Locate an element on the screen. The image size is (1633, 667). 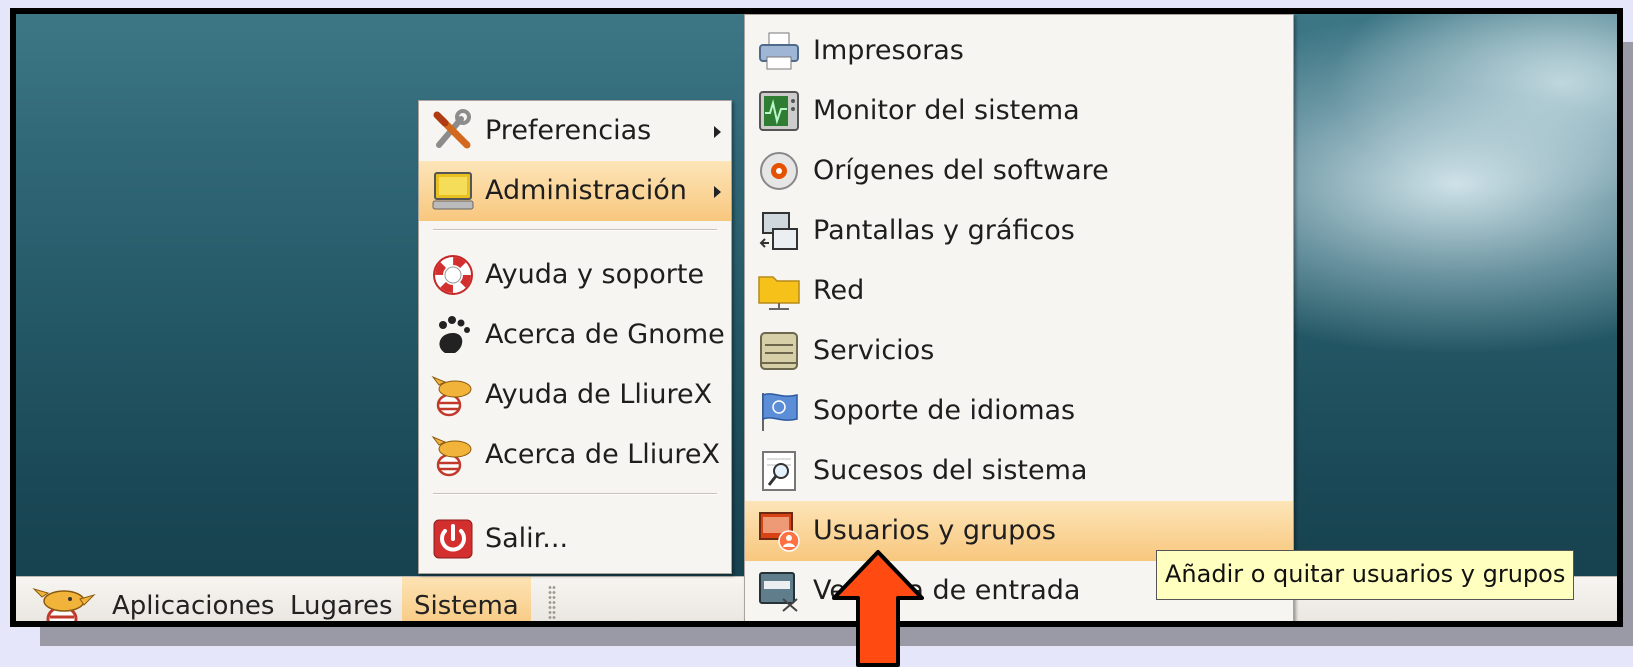
menu-item-red: Red is located at coordinates (1019, 291).